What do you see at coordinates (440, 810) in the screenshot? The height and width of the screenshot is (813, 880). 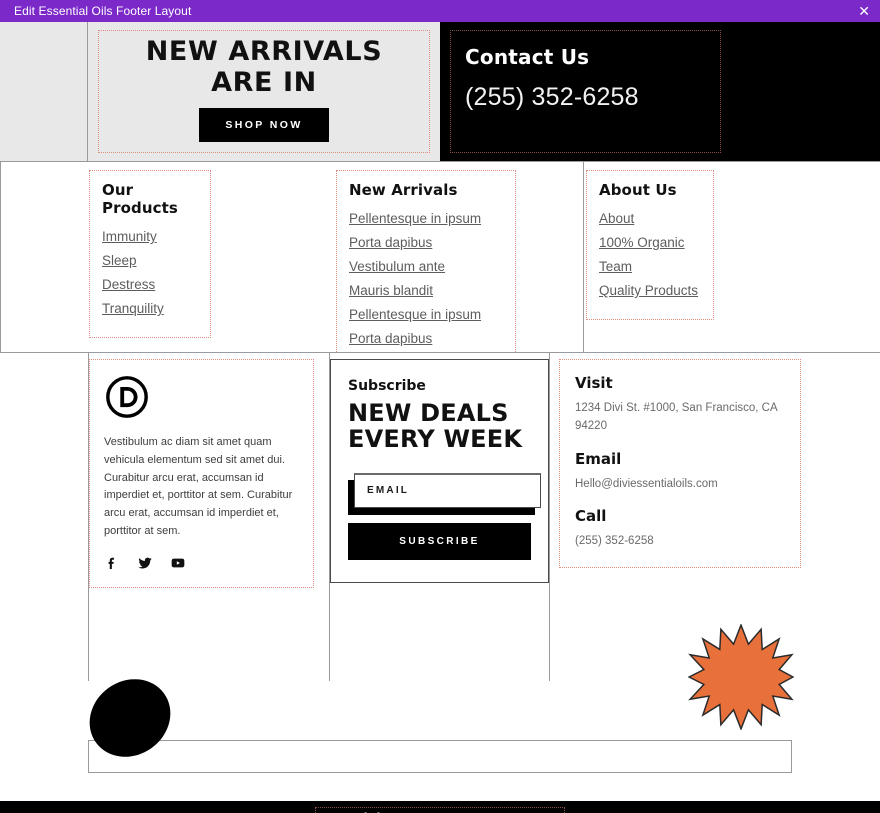 I see `copyright-text: Copyright © 2021 Company Name` at bounding box center [440, 810].